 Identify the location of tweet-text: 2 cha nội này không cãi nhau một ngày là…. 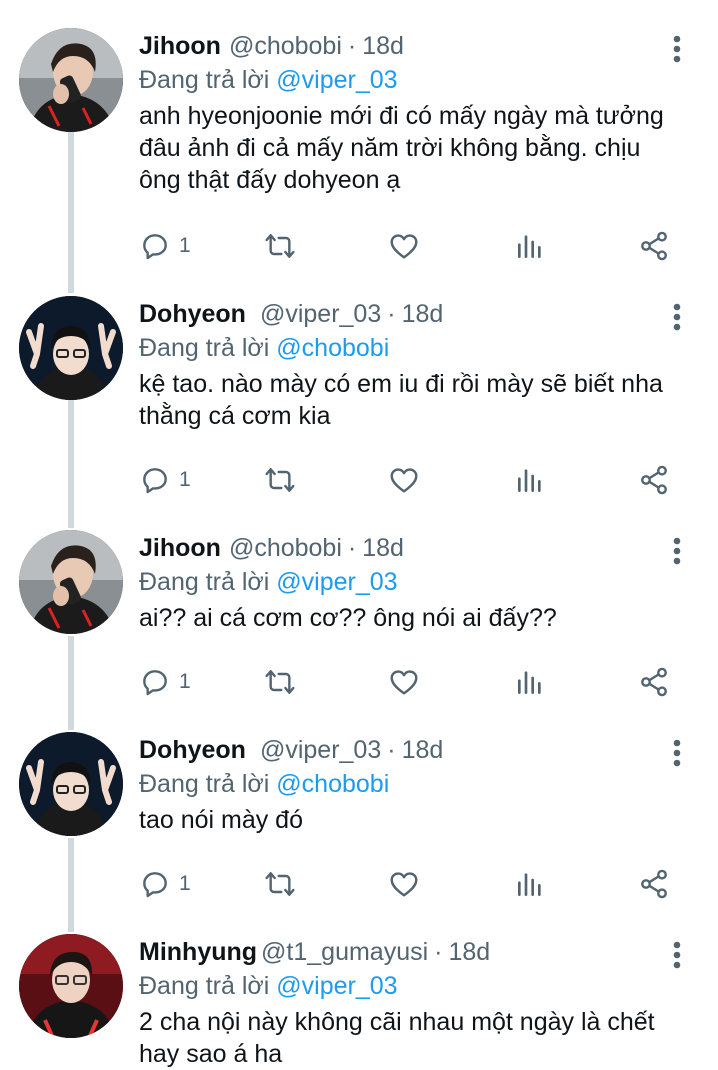
(397, 1038).